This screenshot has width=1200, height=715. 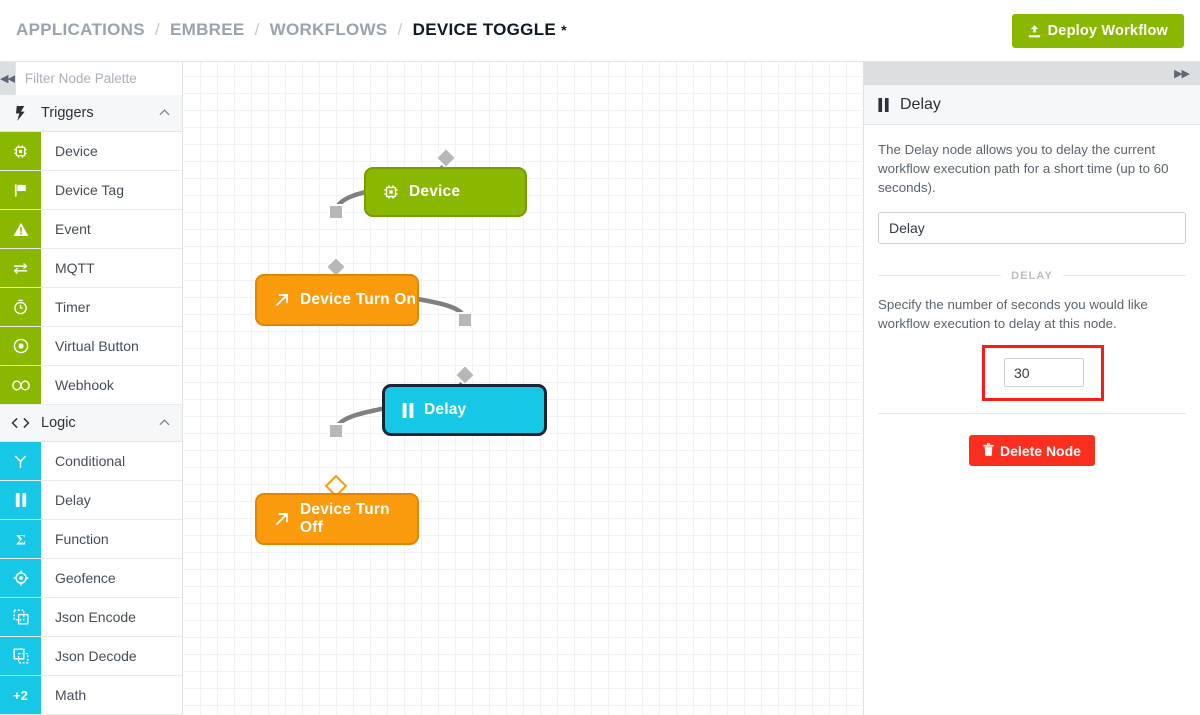 I want to click on canvas-node-device-turn-off: Device Turn Off, so click(x=337, y=519).